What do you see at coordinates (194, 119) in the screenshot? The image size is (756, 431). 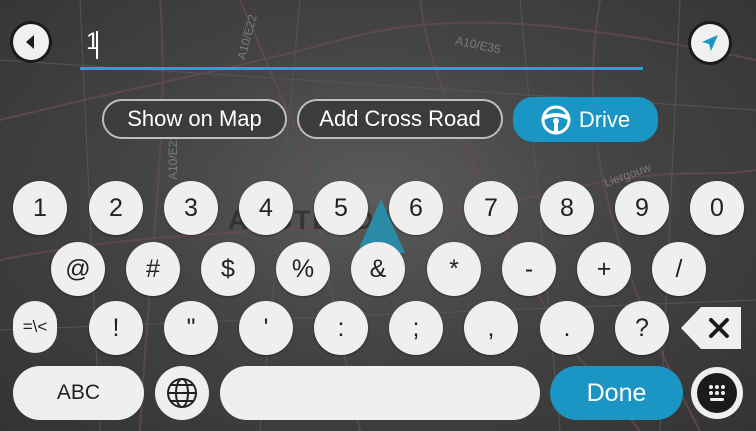 I see `show-on-map-button: Show on Map` at bounding box center [194, 119].